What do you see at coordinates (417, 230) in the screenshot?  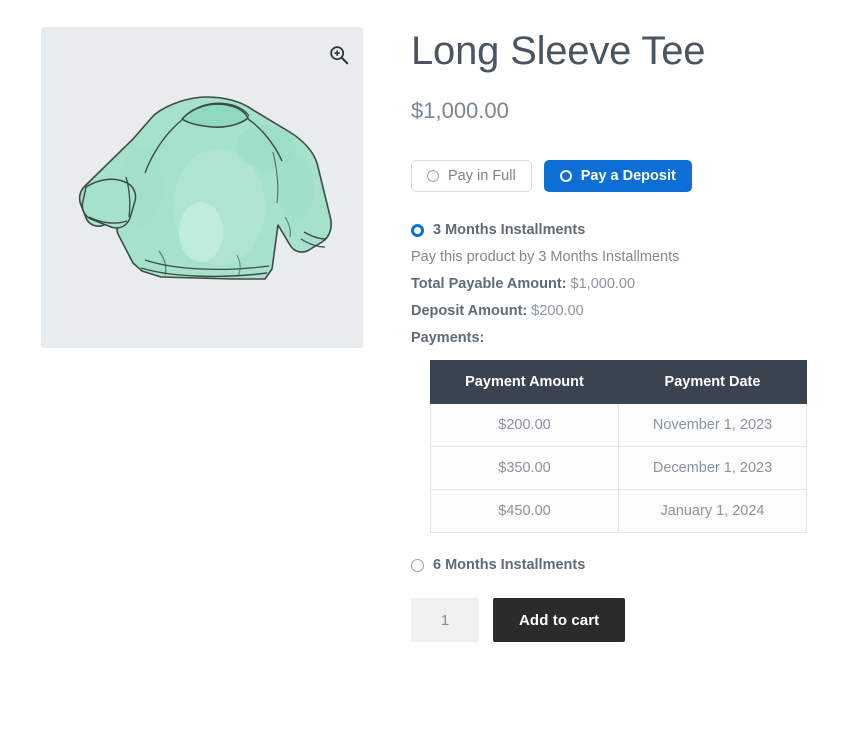 I see `radio-3-months-icon` at bounding box center [417, 230].